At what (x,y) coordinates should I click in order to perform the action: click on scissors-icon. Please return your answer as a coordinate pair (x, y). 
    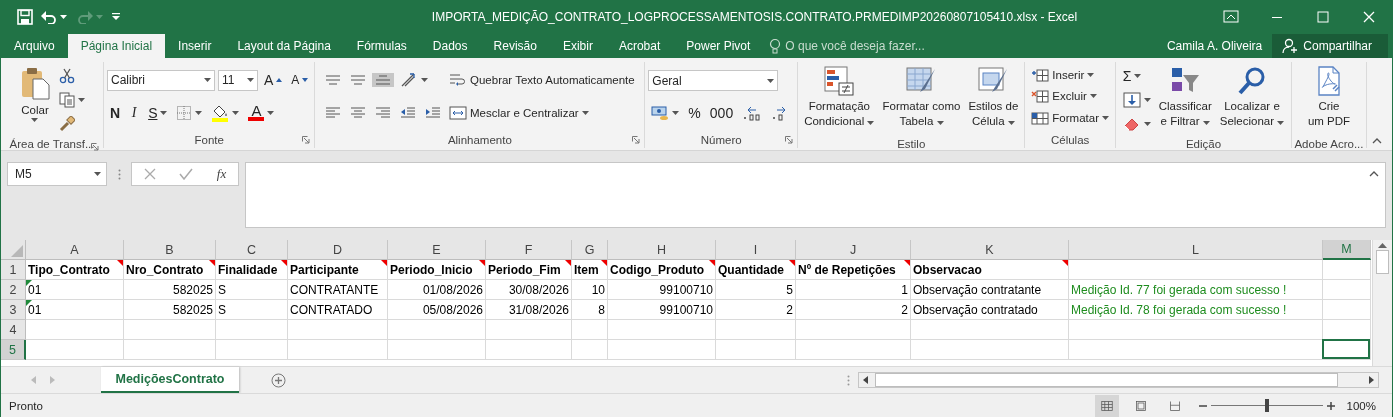
    Looking at the image, I should click on (67, 76).